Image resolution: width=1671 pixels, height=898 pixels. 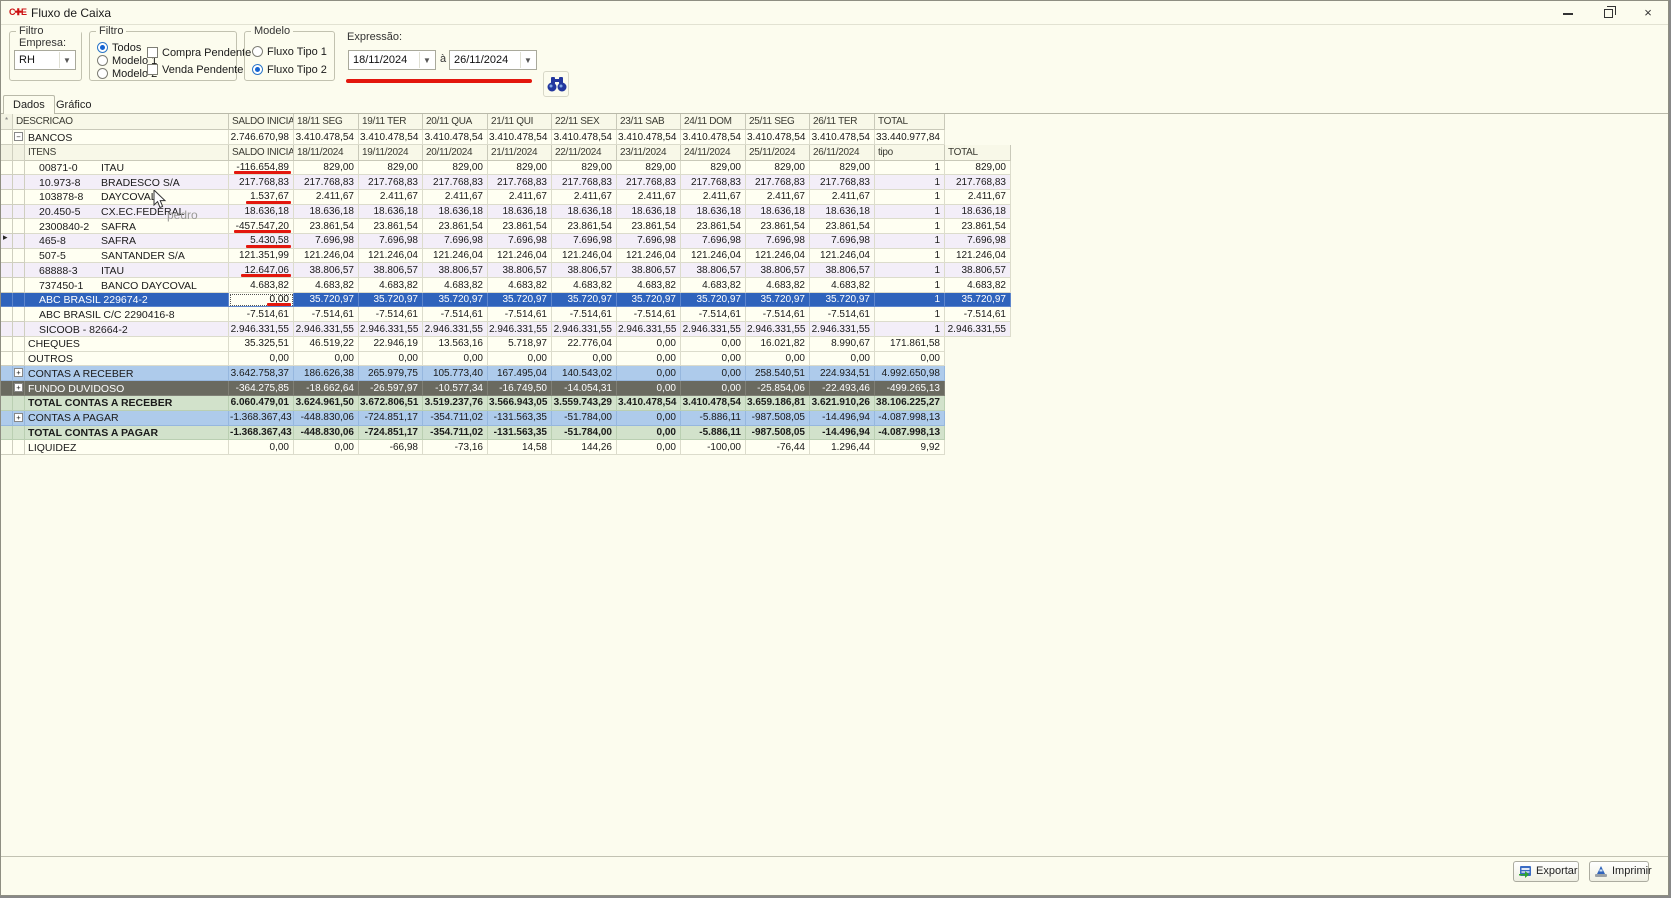 I want to click on bank-item-name-cell: 465-8 SAFRA, so click(x=127, y=241).